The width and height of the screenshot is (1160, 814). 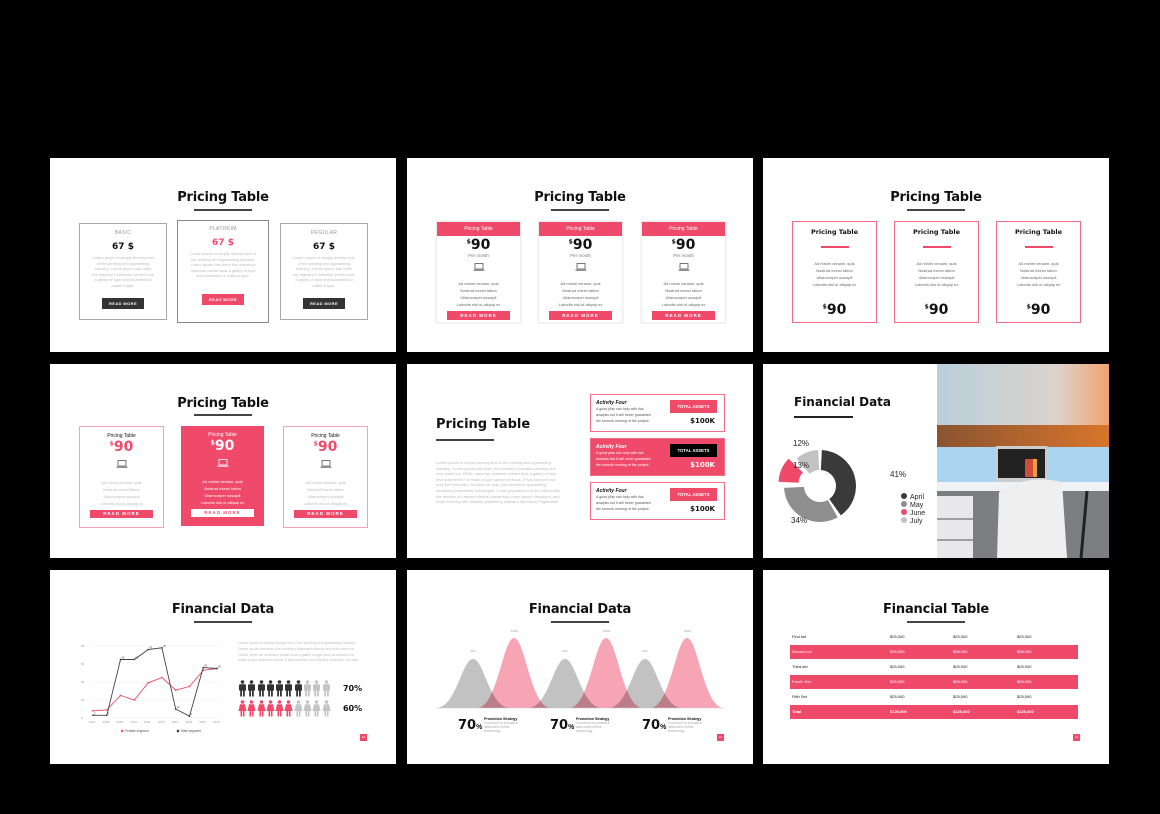 I want to click on plan-price: 67 $, so click(x=324, y=247).